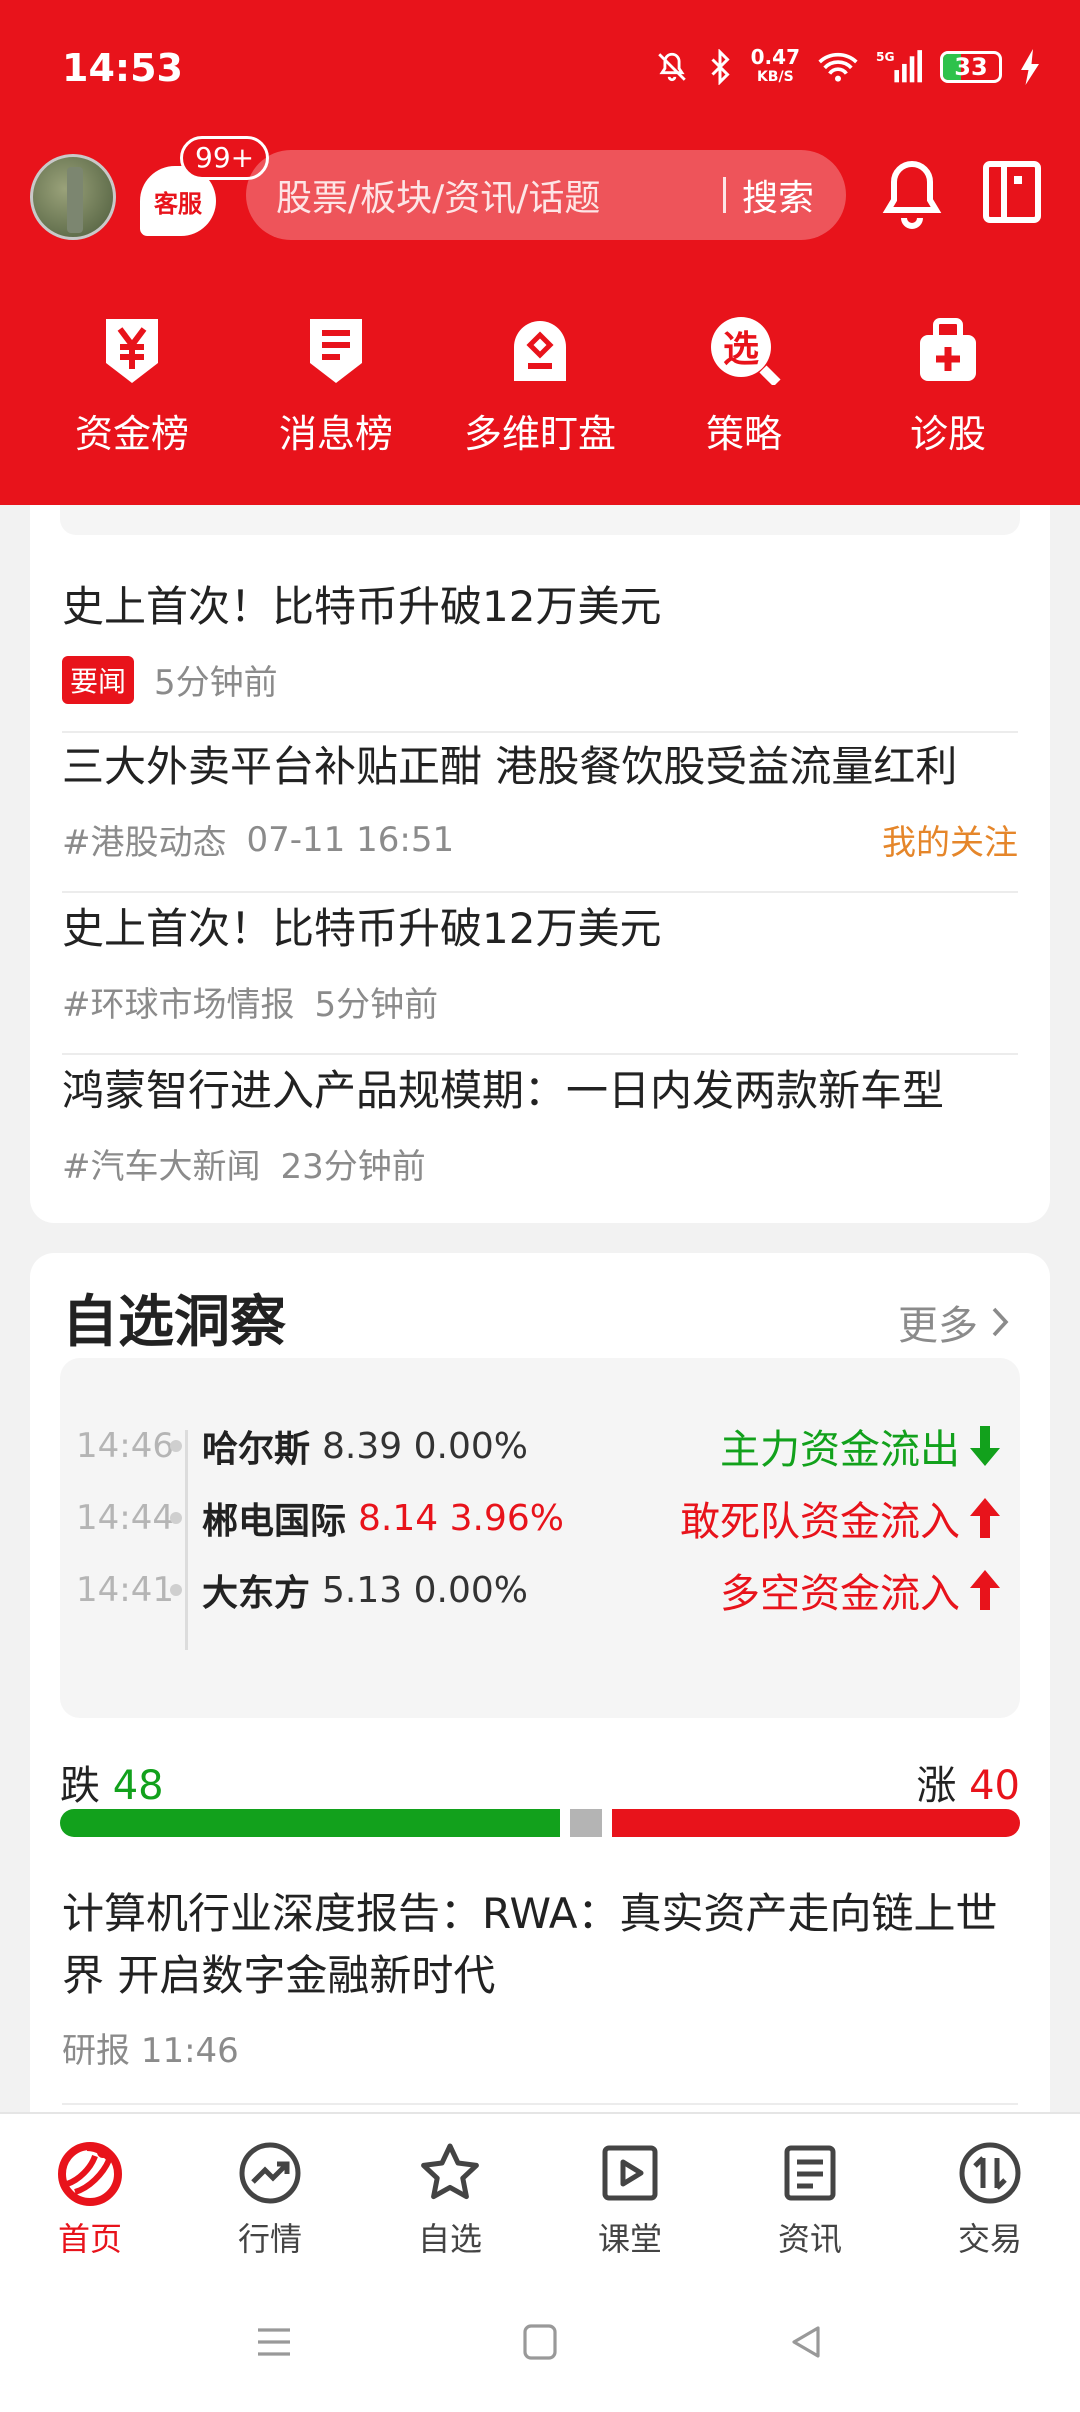  What do you see at coordinates (810, 2173) in the screenshot?
I see `news-doc-icon` at bounding box center [810, 2173].